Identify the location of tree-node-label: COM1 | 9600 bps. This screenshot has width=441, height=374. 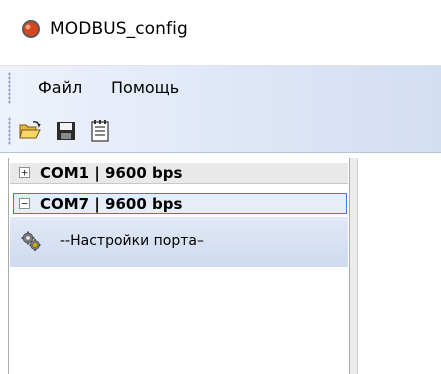
(111, 173).